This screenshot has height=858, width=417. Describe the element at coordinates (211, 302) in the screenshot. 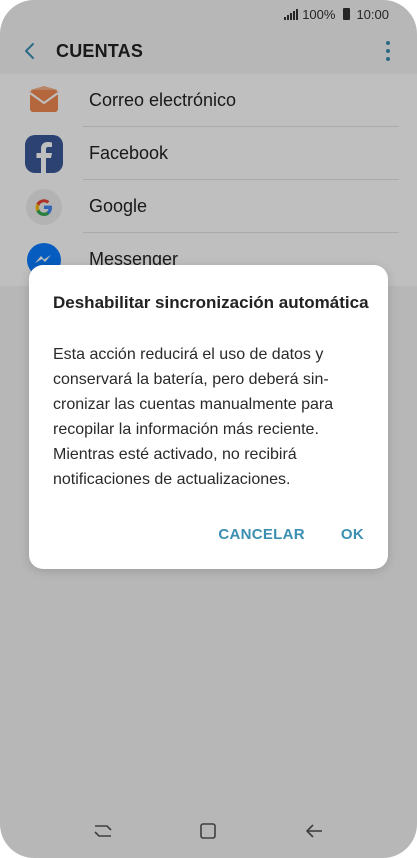

I see `dialog-title: Deshabilitar sincronización automática` at that location.